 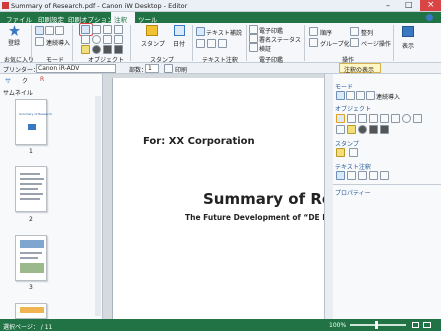 I want to click on panel-line-icon, so click(x=362, y=118).